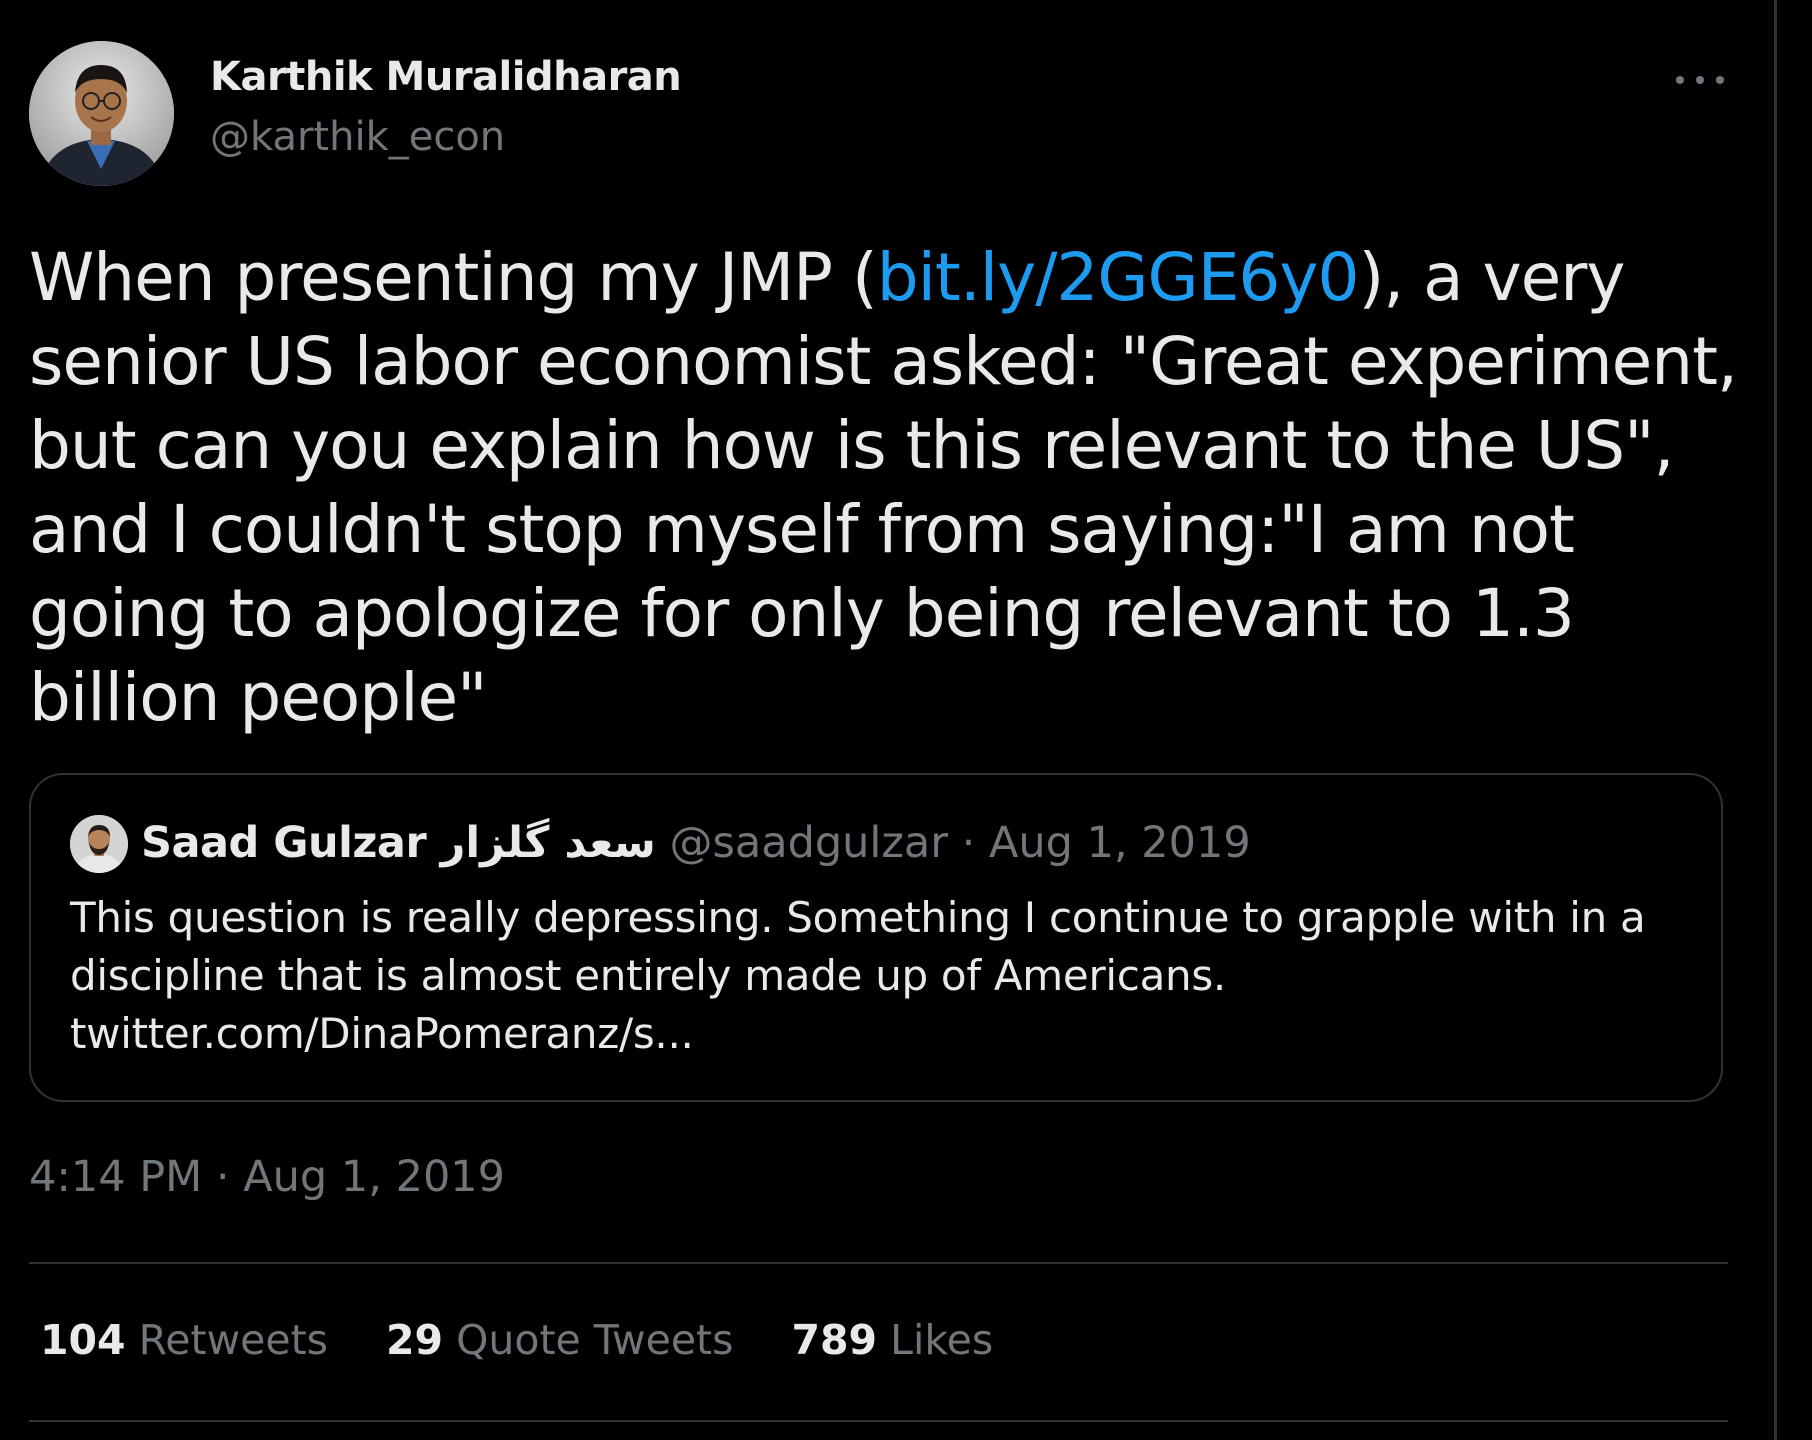 The width and height of the screenshot is (1812, 1440). I want to click on quoted-date: Aug 1, 2019, so click(1120, 843).